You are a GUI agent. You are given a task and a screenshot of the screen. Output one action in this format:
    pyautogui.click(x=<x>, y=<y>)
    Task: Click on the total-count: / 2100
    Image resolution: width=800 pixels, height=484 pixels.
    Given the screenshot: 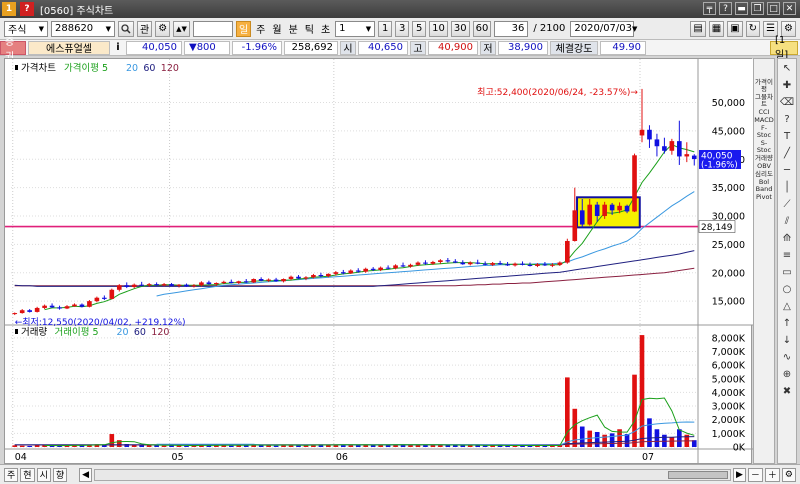 What is the action you would take?
    pyautogui.click(x=549, y=28)
    